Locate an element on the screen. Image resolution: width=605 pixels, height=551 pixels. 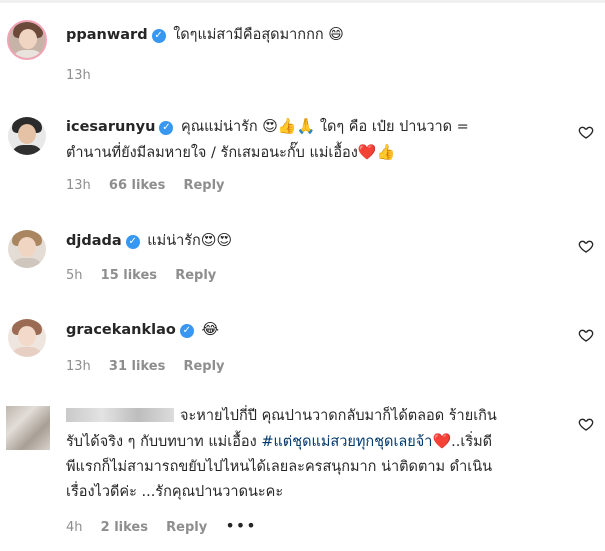
likes-count: 15 likes is located at coordinates (129, 275).